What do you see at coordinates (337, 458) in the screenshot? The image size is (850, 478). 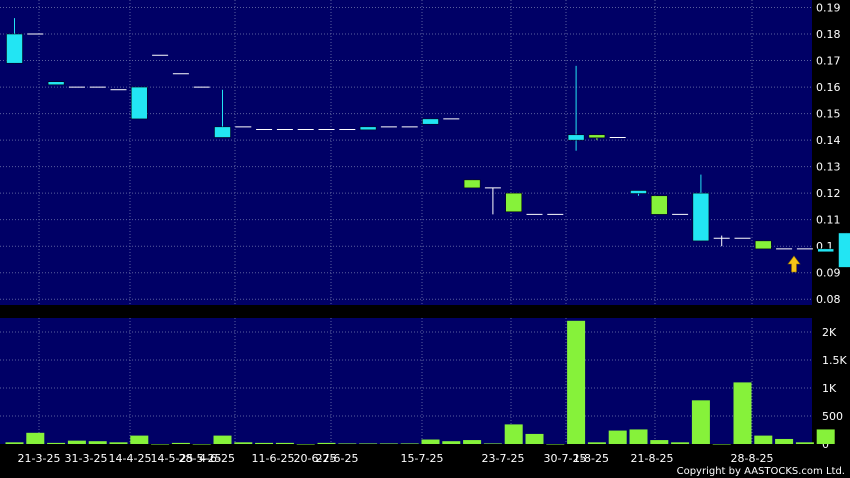 I see `x-tick-label: 27-6-25` at bounding box center [337, 458].